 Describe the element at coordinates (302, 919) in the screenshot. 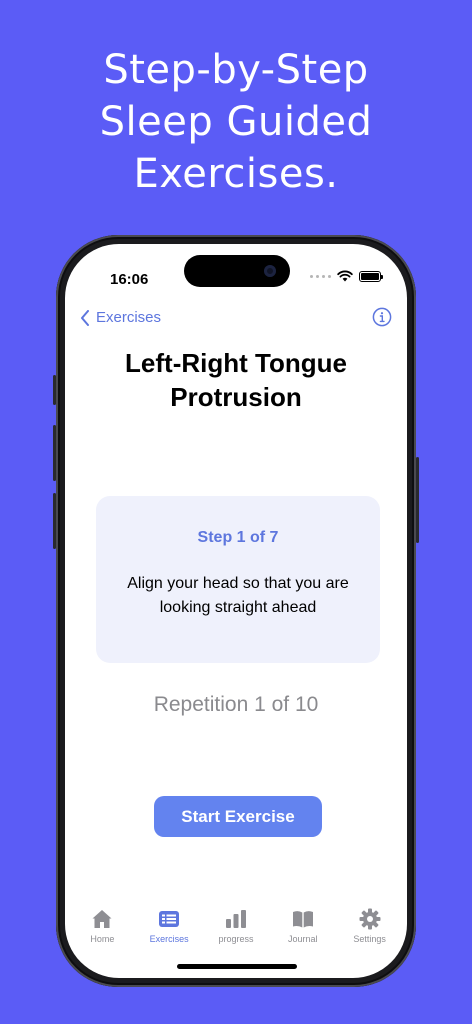

I see `book-icon` at that location.